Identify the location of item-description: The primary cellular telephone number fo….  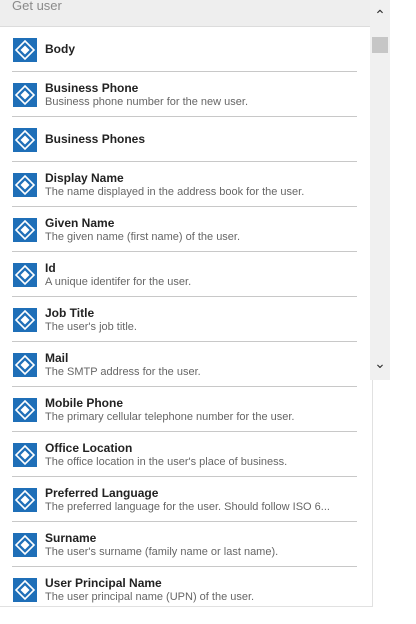
(170, 417).